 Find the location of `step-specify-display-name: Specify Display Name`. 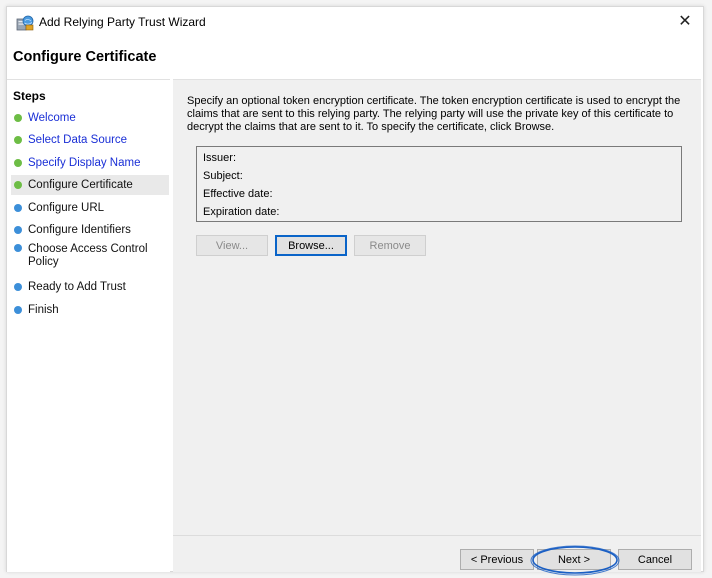

step-specify-display-name: Specify Display Name is located at coordinates (90, 163).